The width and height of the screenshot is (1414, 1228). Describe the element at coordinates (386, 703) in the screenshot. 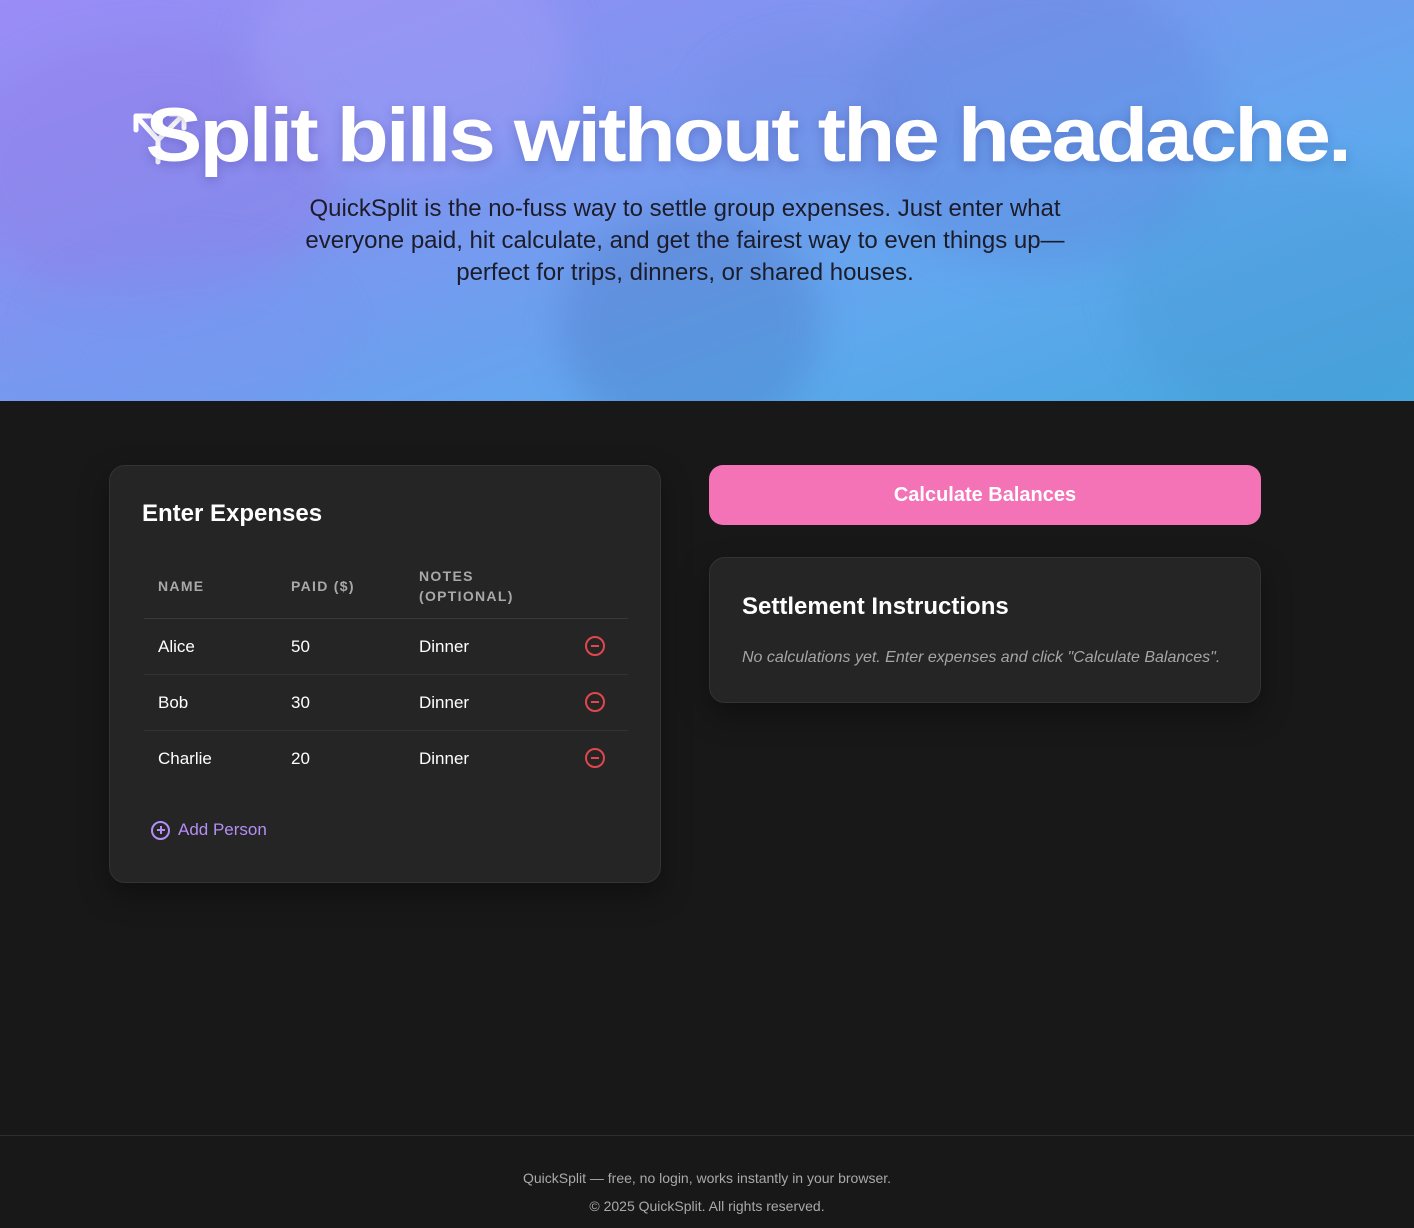

I see `table-row: Bob 30 Dinner` at that location.